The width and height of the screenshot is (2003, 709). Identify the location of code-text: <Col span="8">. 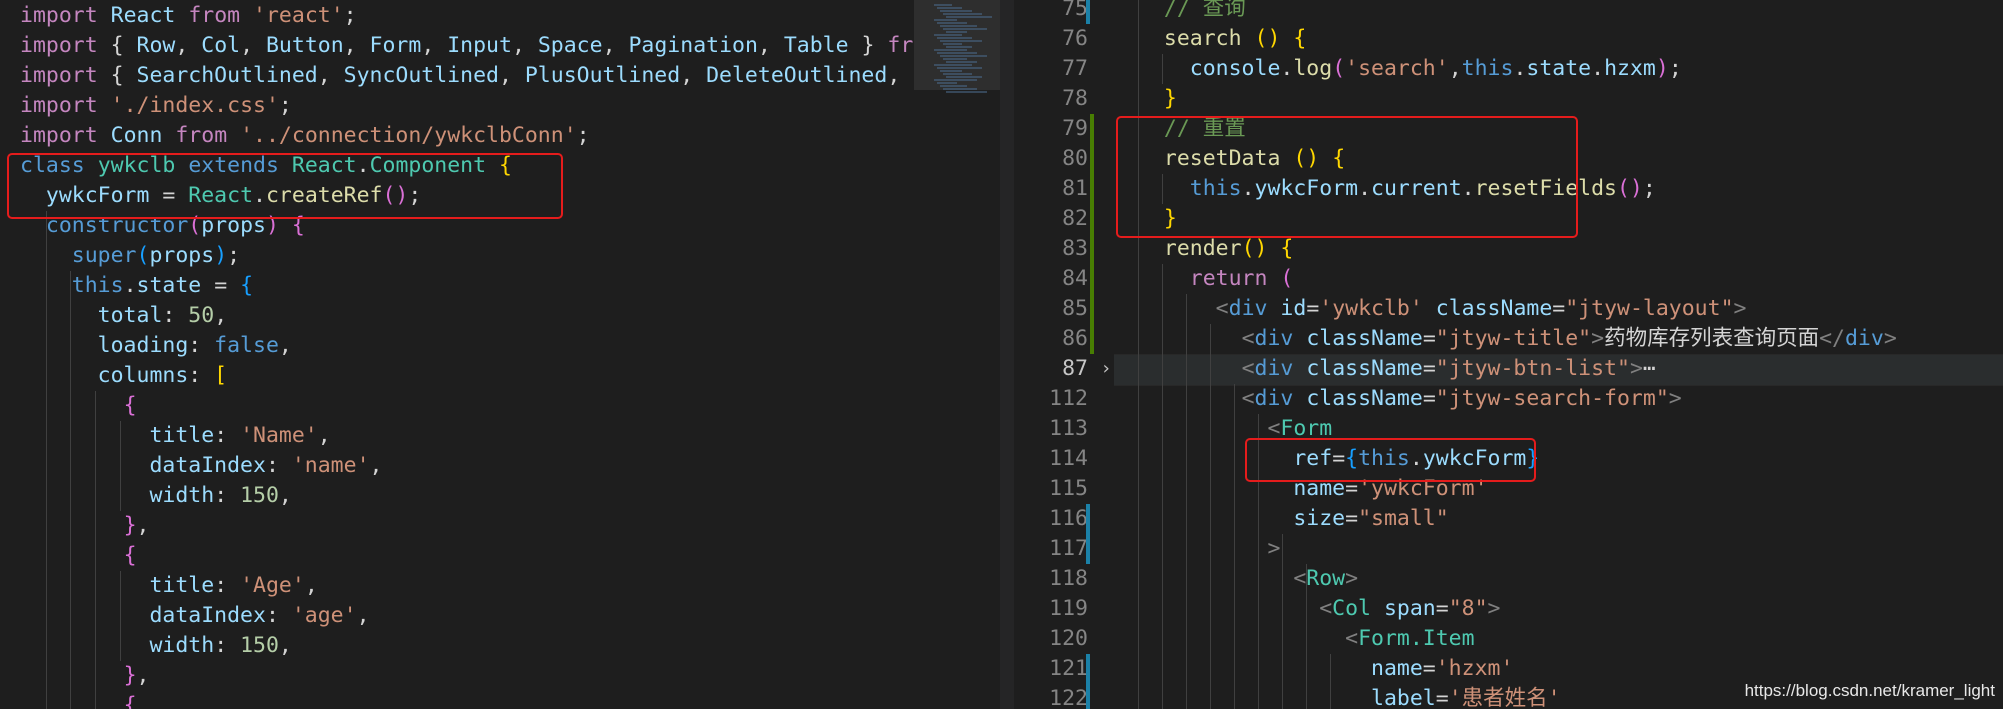
(1410, 608).